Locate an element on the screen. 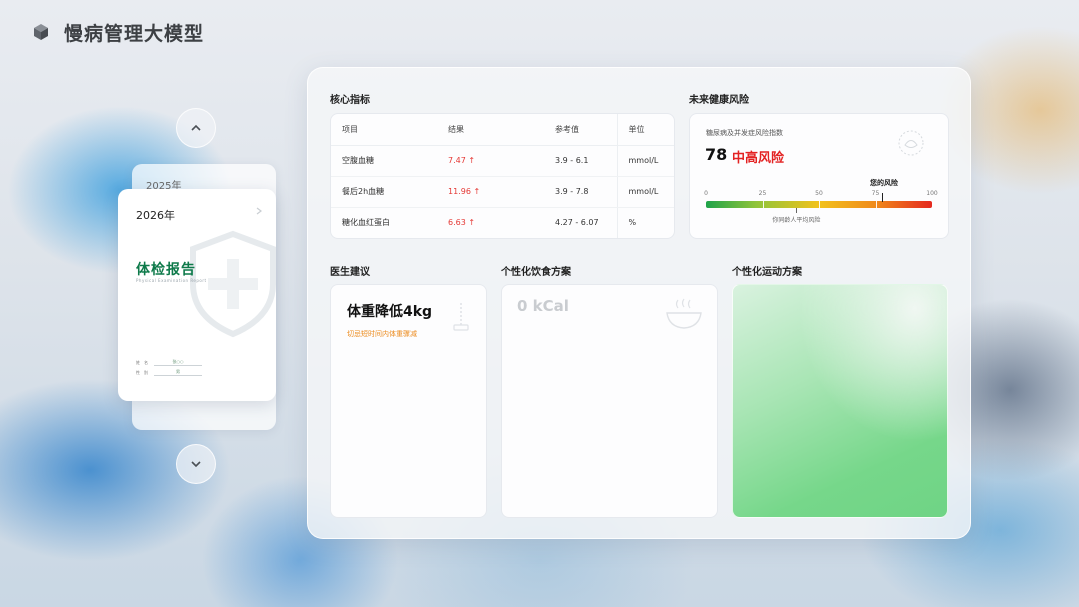 The height and width of the screenshot is (607, 1079). carousel-up-button is located at coordinates (196, 128).